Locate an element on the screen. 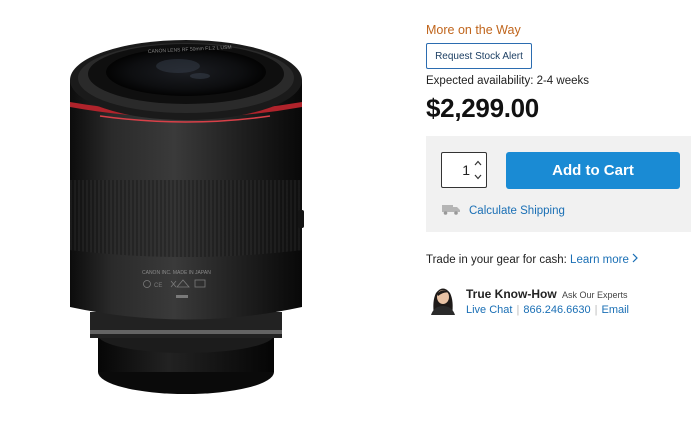  trade-in: Trade in your gear for cash: Learn more is located at coordinates (532, 259).